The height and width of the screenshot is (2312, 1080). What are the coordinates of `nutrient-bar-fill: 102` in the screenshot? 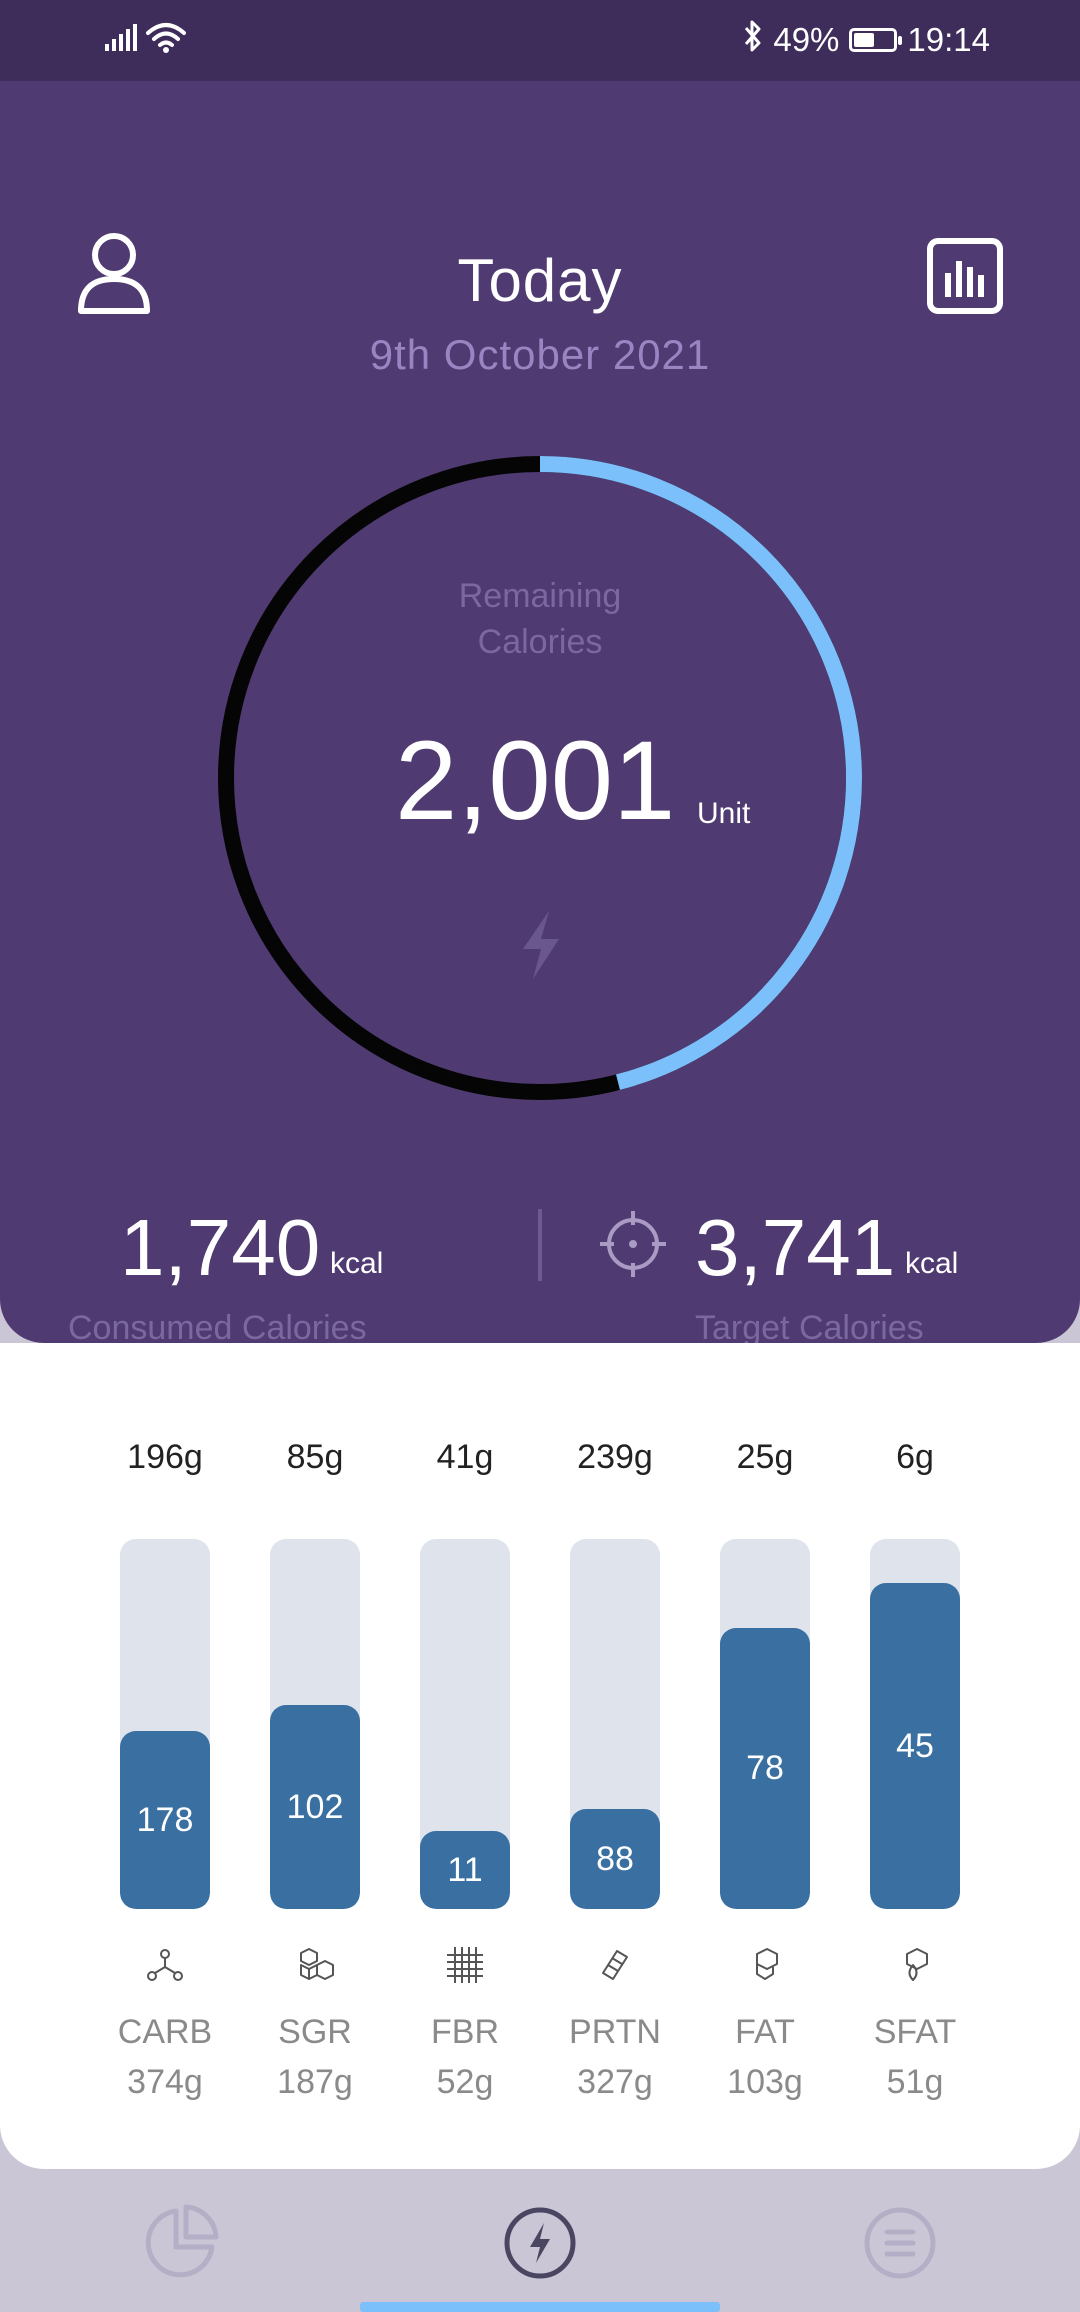 It's located at (315, 1807).